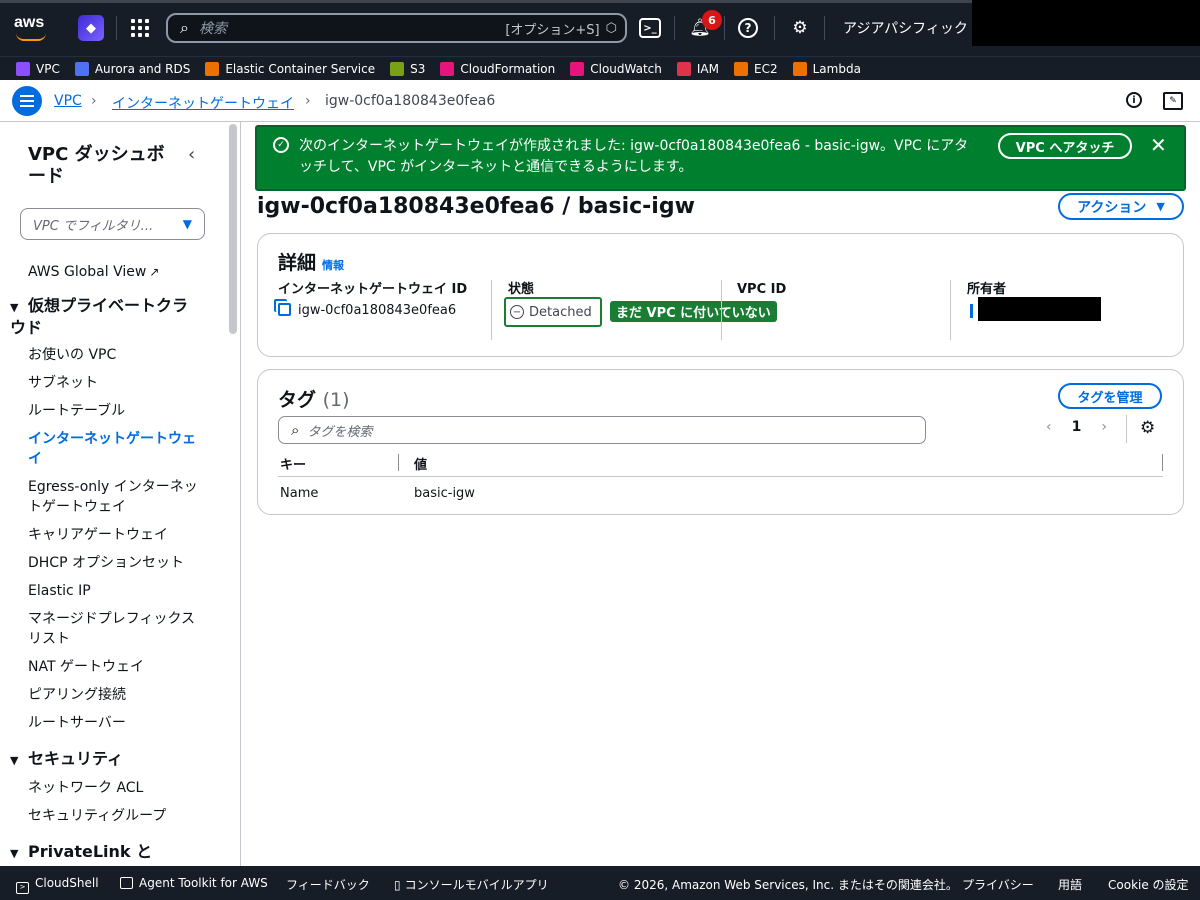  What do you see at coordinates (34, 28) in the screenshot?
I see `aws-logo: aws` at bounding box center [34, 28].